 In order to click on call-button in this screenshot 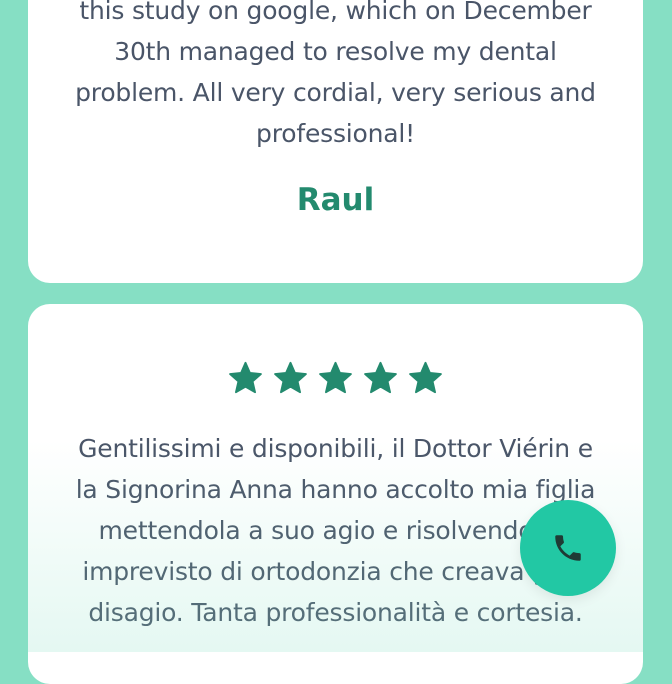, I will do `click(568, 548)`.